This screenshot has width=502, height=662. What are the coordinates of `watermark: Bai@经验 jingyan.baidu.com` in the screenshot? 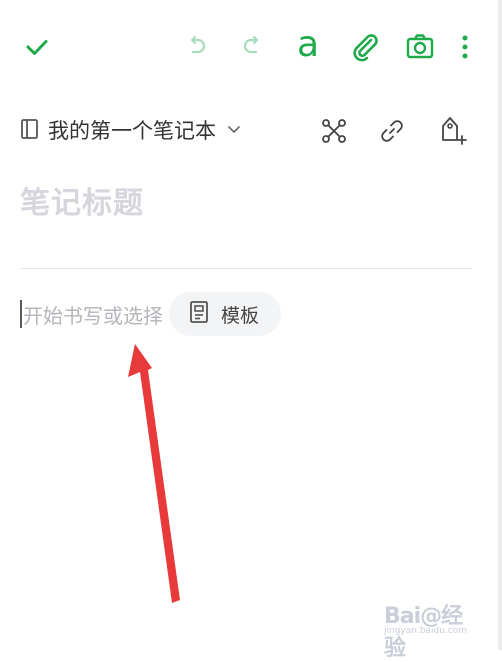 It's located at (430, 627).